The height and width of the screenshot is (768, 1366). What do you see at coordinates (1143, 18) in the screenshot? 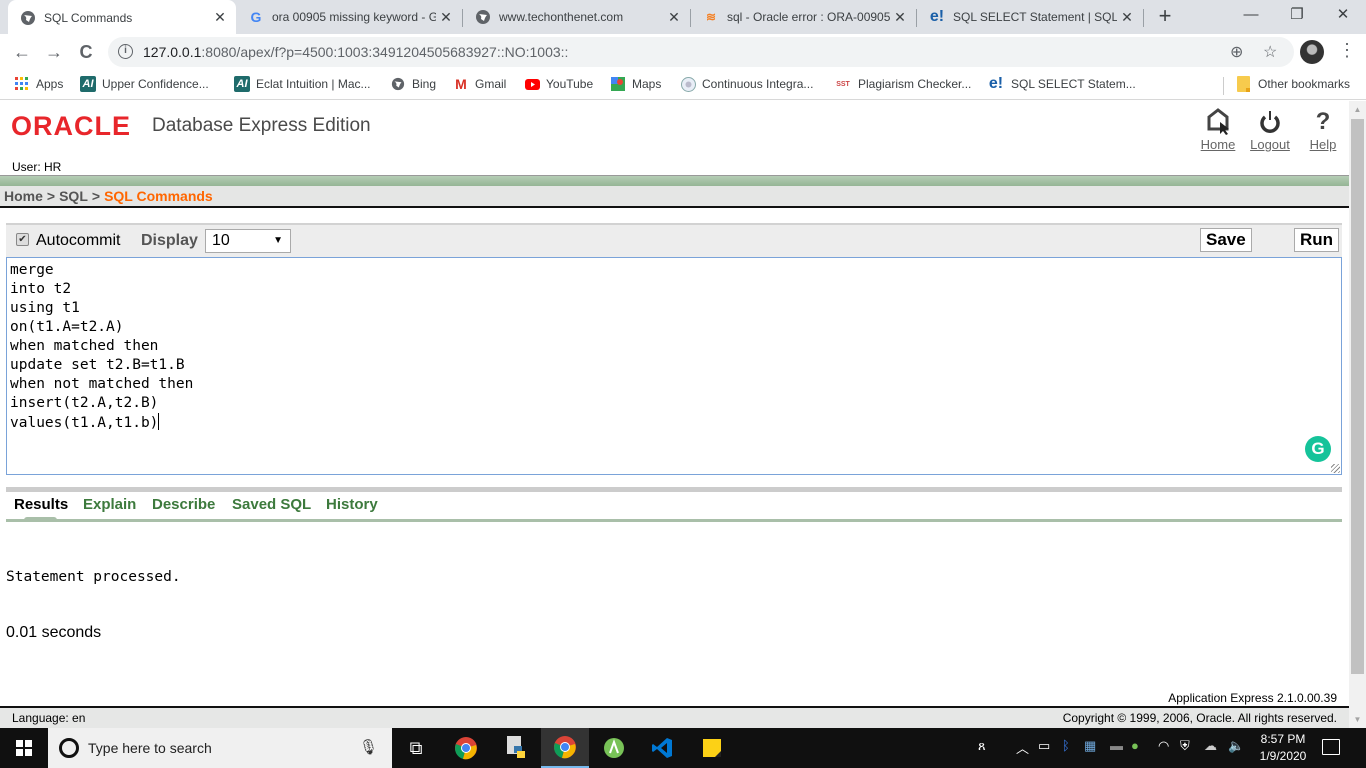
I see `tab-separator` at bounding box center [1143, 18].